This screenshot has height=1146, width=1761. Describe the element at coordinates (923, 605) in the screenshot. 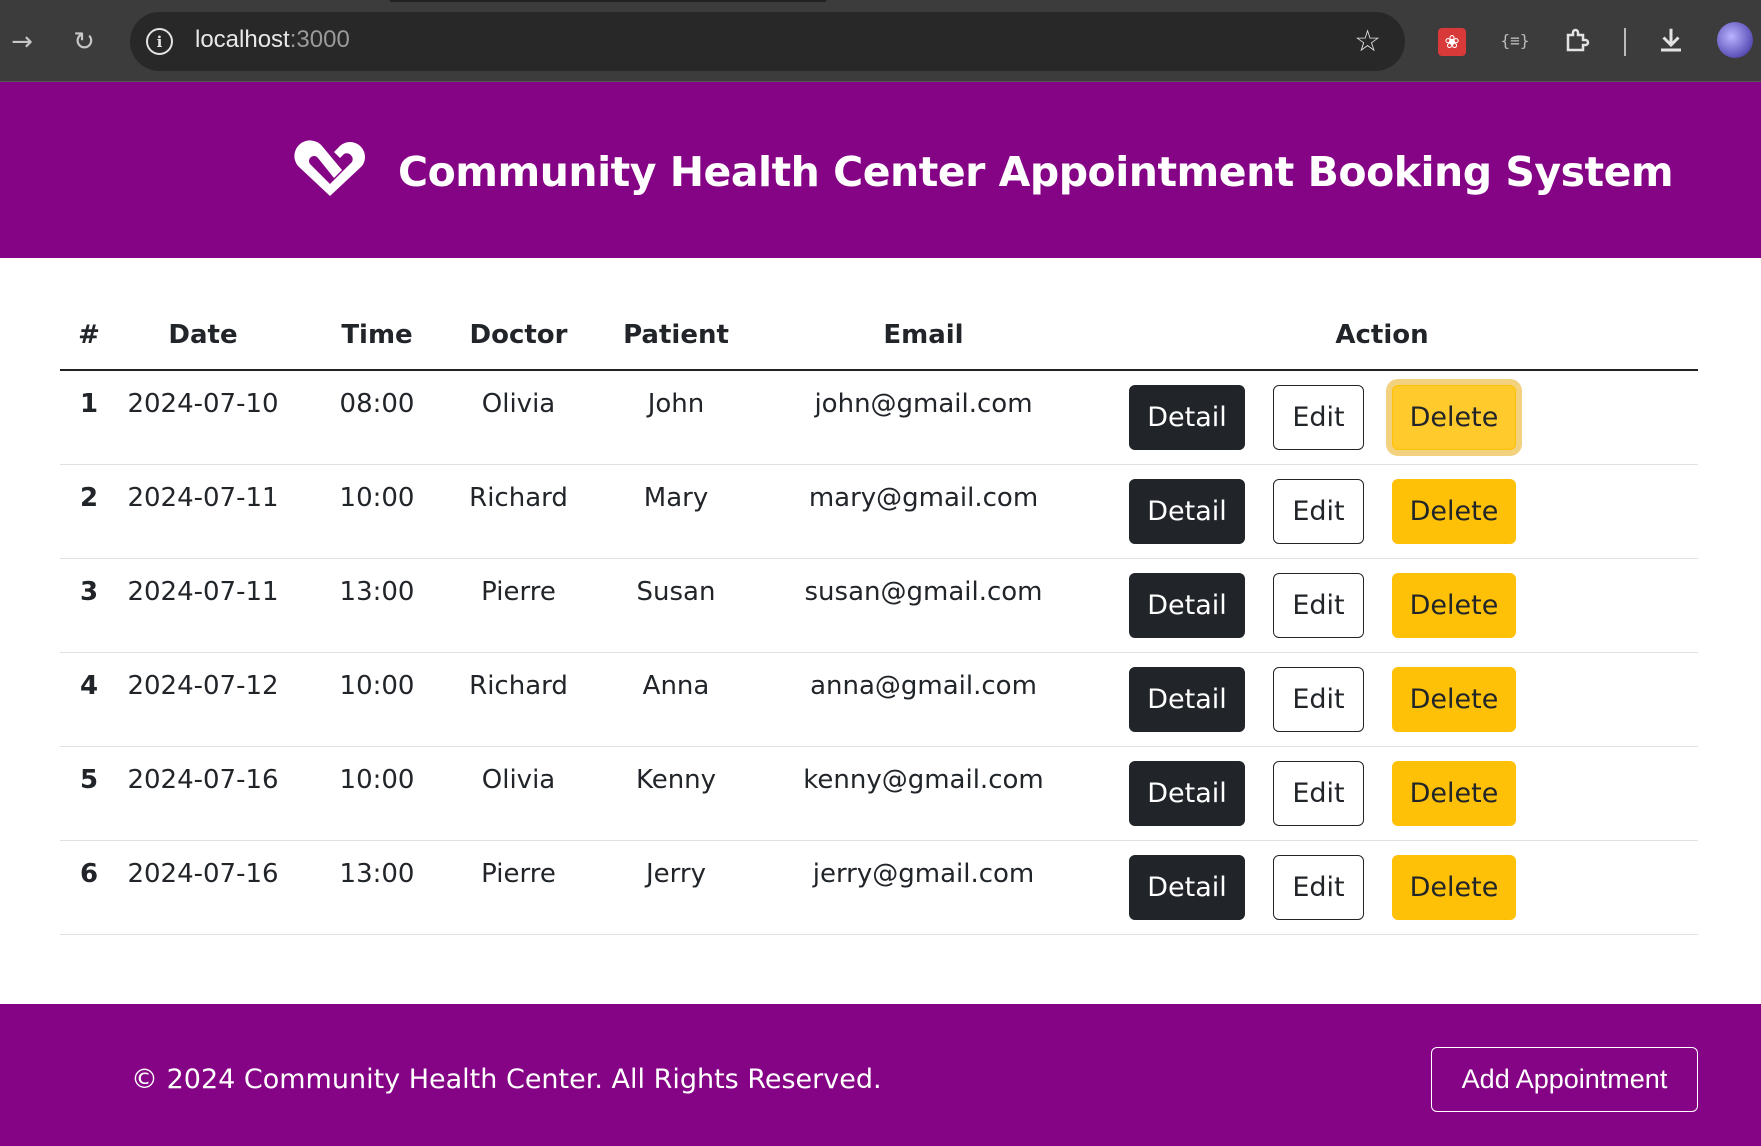

I see `row-email: susan@gmail.com` at that location.